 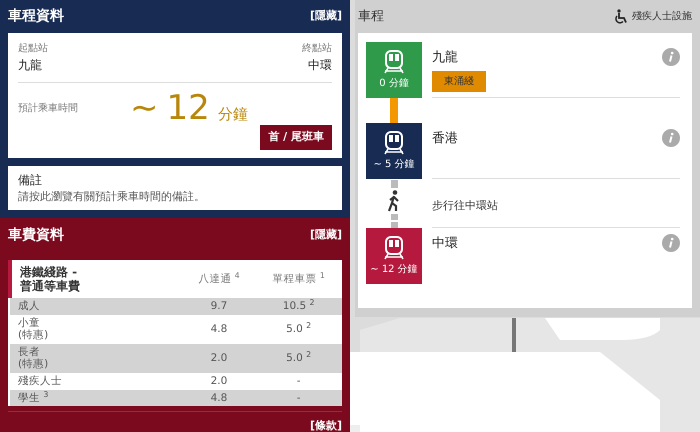 I want to click on travel-time: 0 分鐘, so click(x=394, y=83).